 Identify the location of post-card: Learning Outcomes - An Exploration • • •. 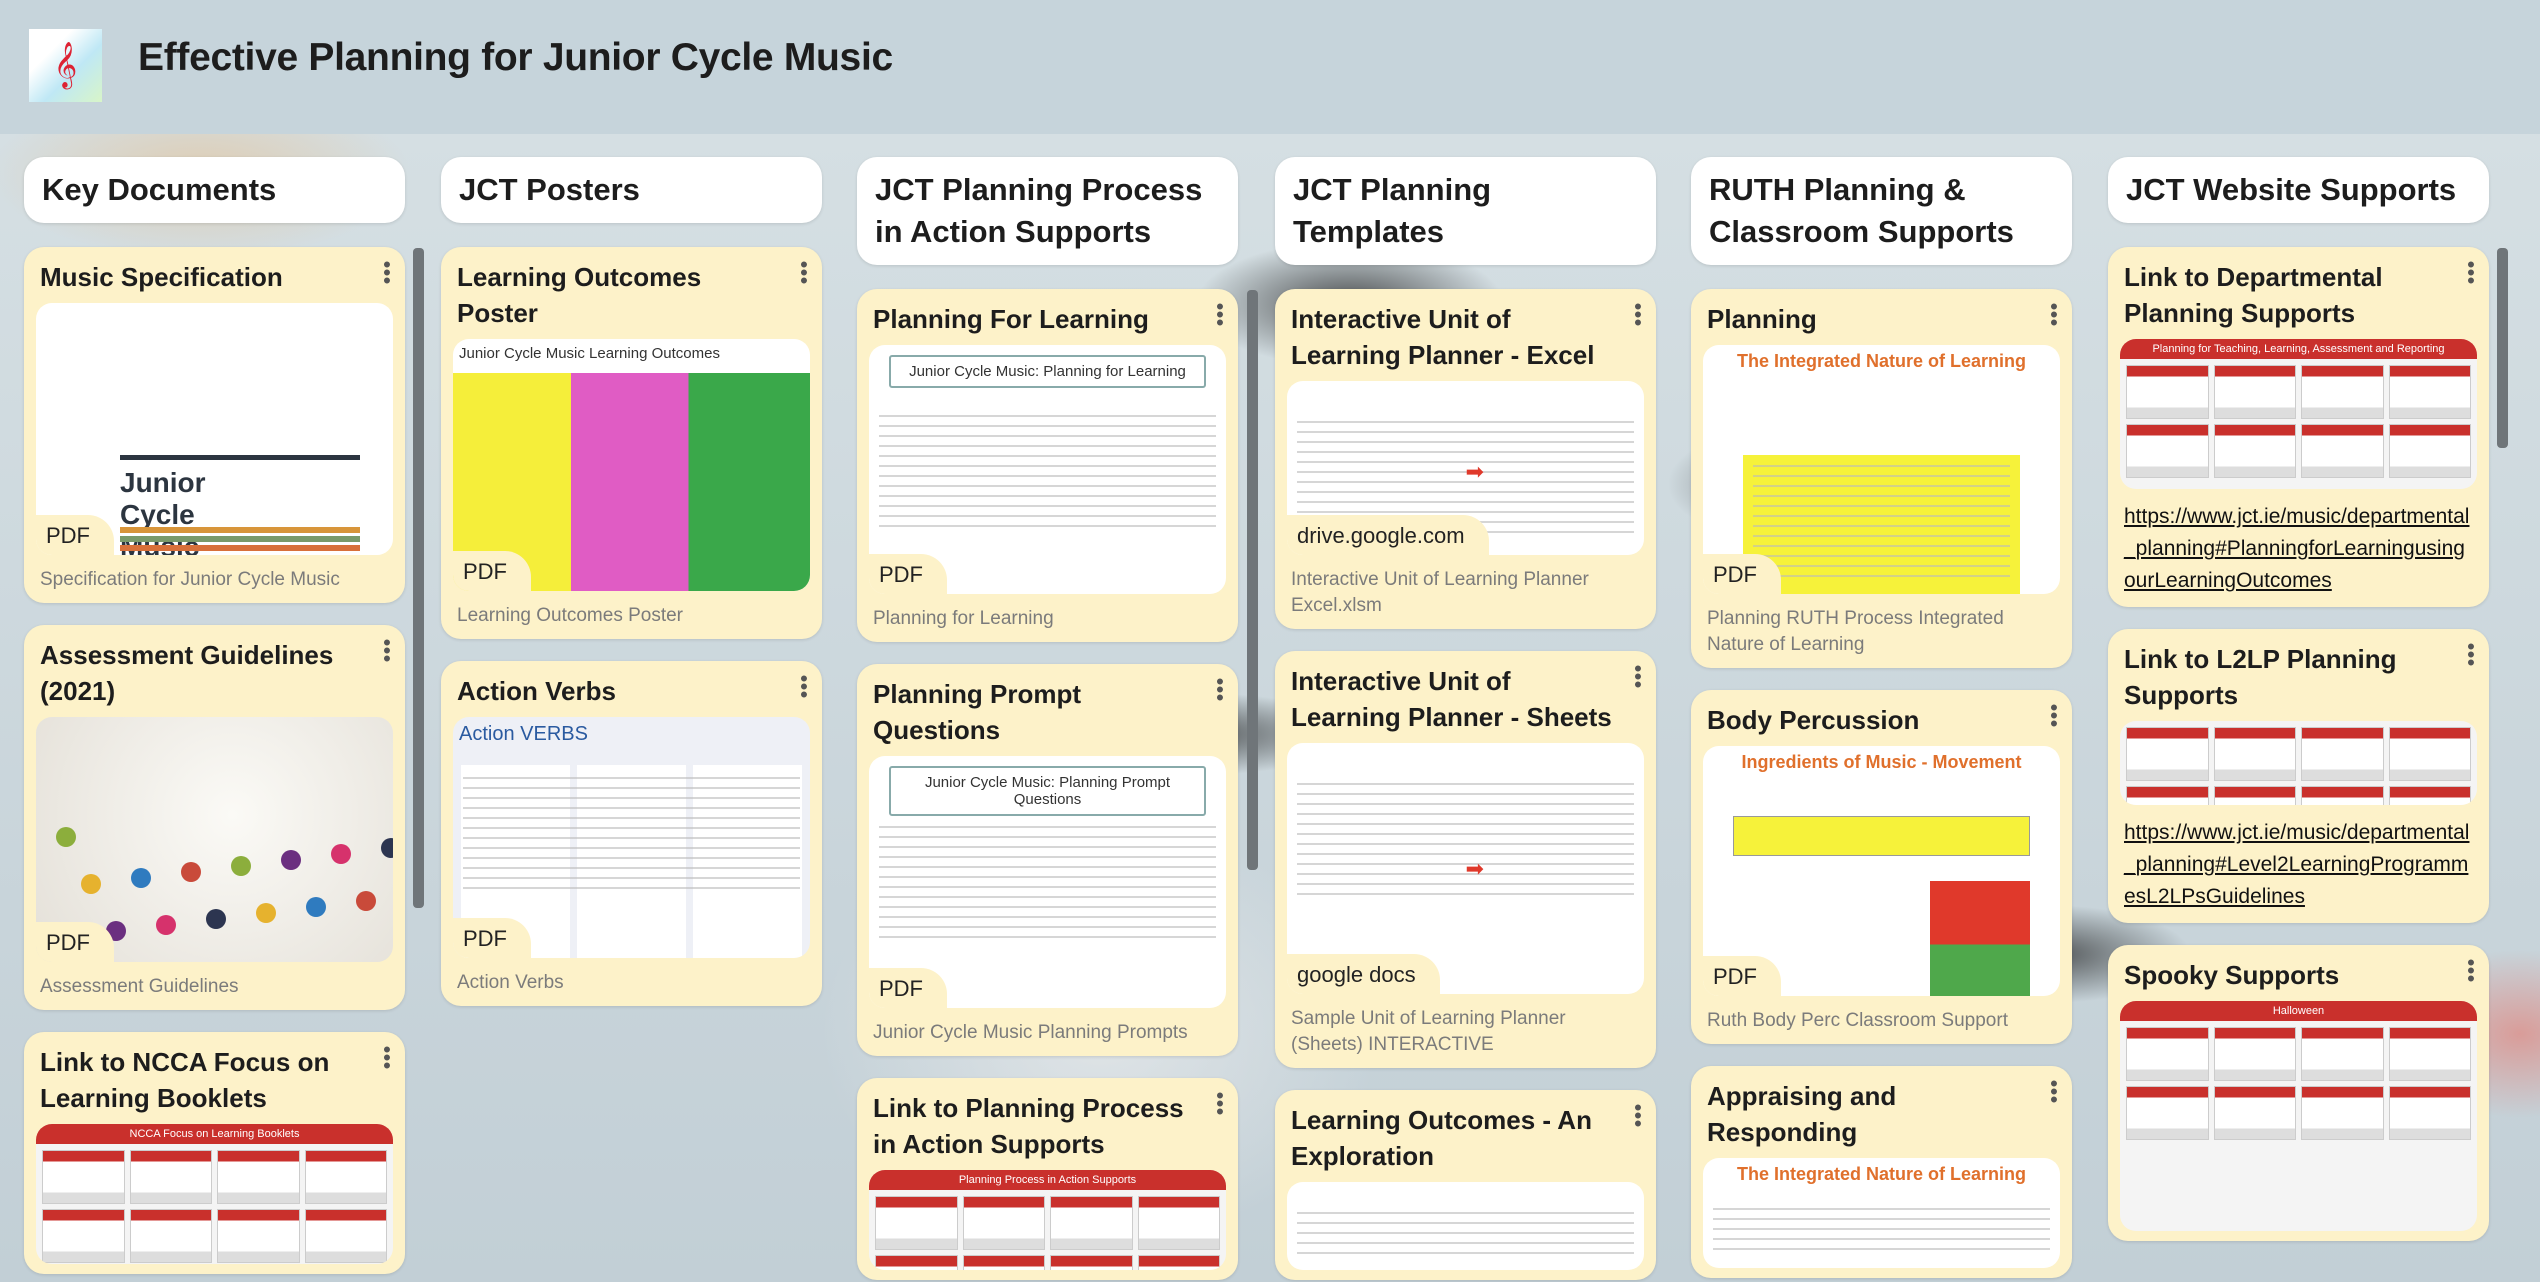
(1465, 1185).